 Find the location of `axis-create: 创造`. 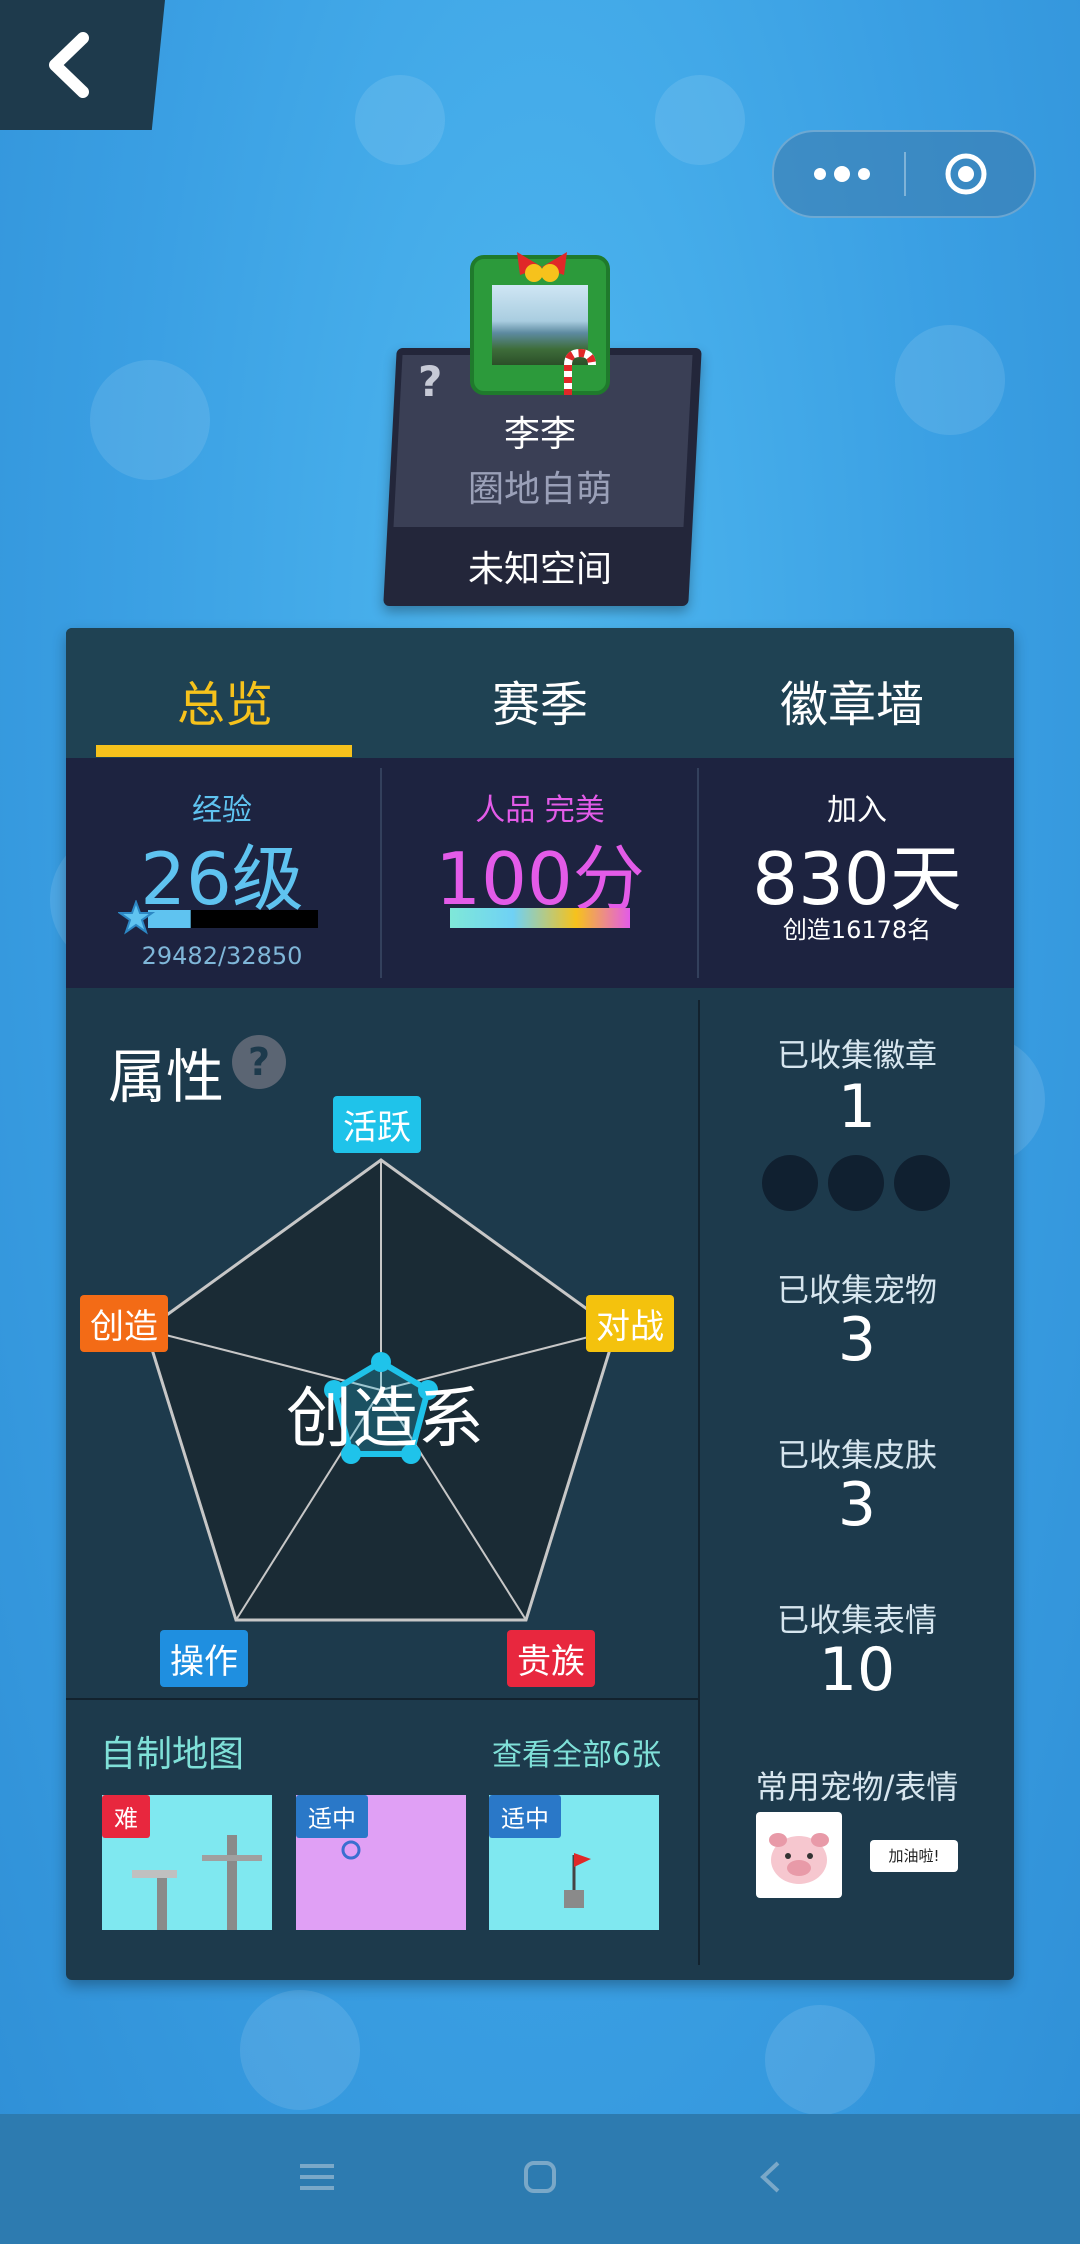

axis-create: 创造 is located at coordinates (124, 1323).